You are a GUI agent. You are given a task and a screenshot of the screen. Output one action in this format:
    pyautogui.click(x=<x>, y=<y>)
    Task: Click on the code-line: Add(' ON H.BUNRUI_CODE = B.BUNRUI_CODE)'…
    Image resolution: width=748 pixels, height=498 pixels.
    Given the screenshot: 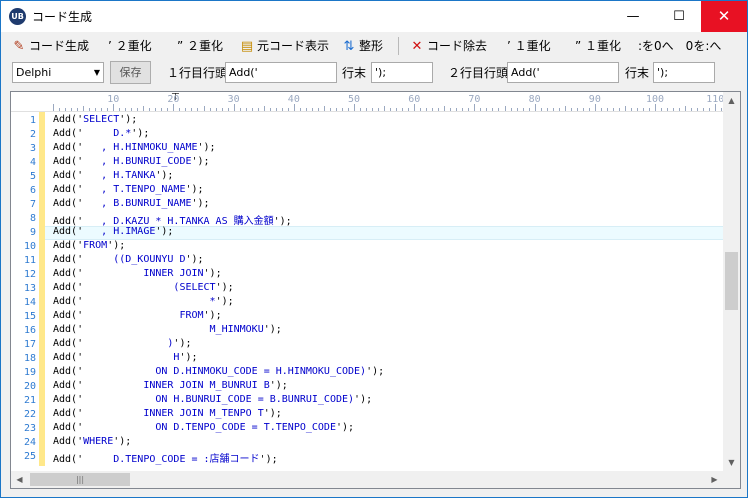 What is the action you would take?
    pyautogui.click(x=212, y=399)
    